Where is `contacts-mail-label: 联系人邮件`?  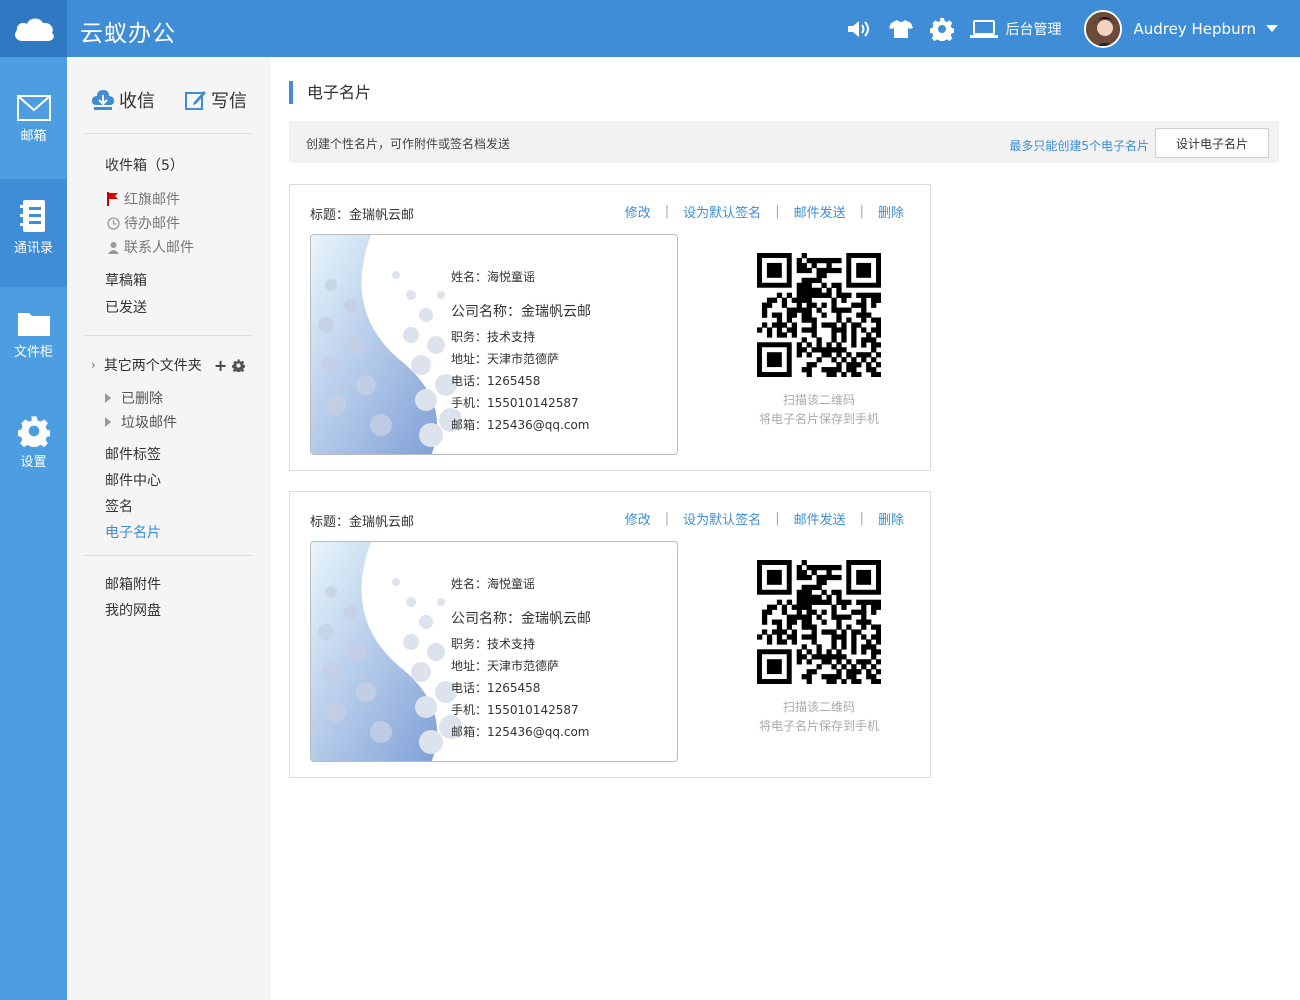 contacts-mail-label: 联系人邮件 is located at coordinates (159, 248).